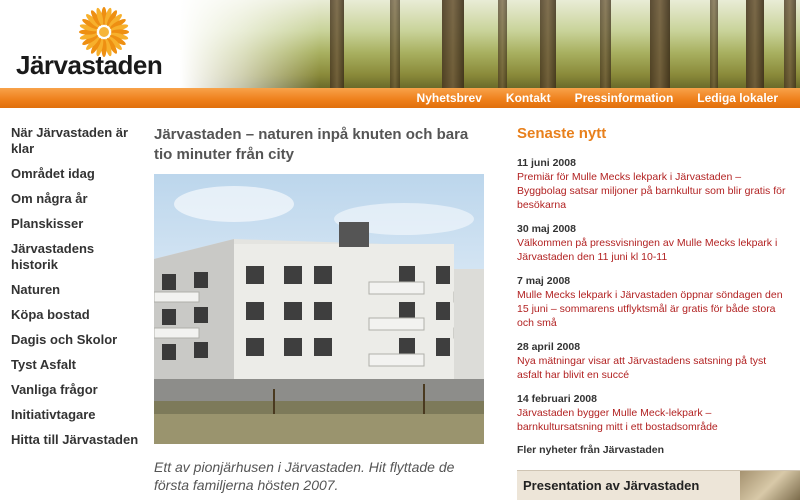 The image size is (800, 500). I want to click on sidebar-item-planskisser: Planskisser, so click(75, 224).